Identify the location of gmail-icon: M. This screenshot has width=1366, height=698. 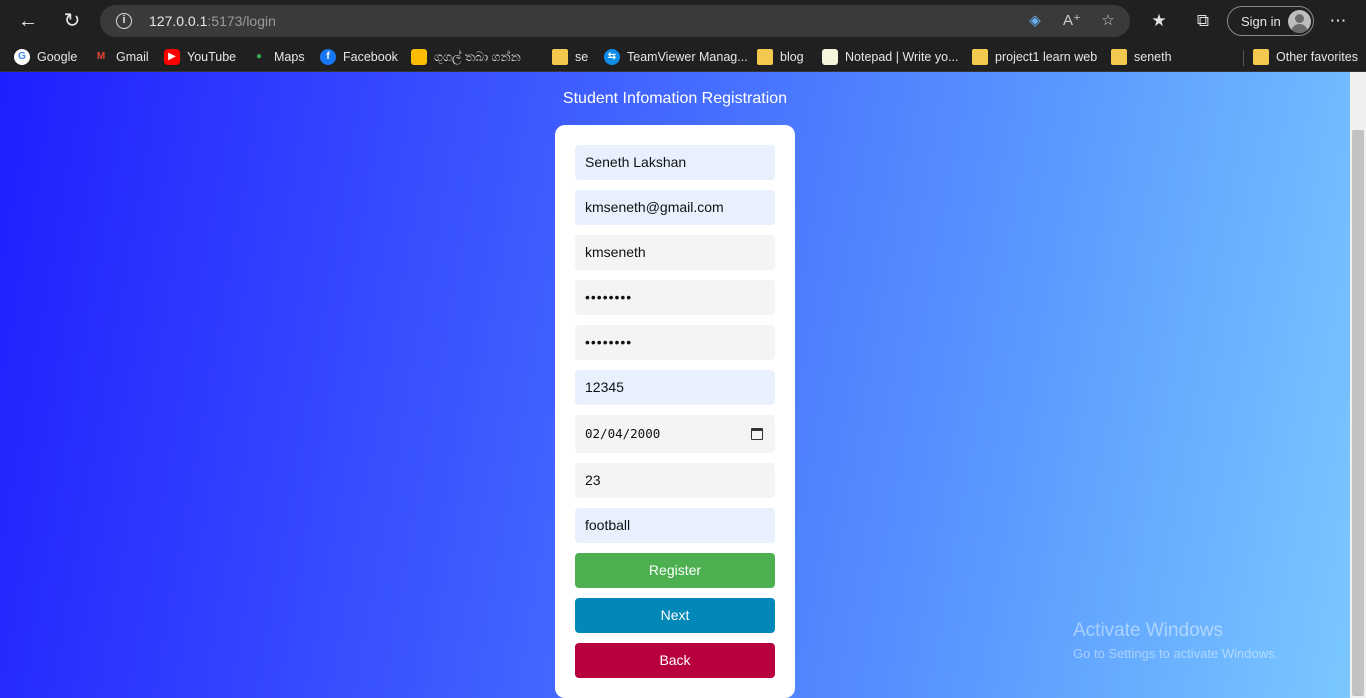
(101, 56).